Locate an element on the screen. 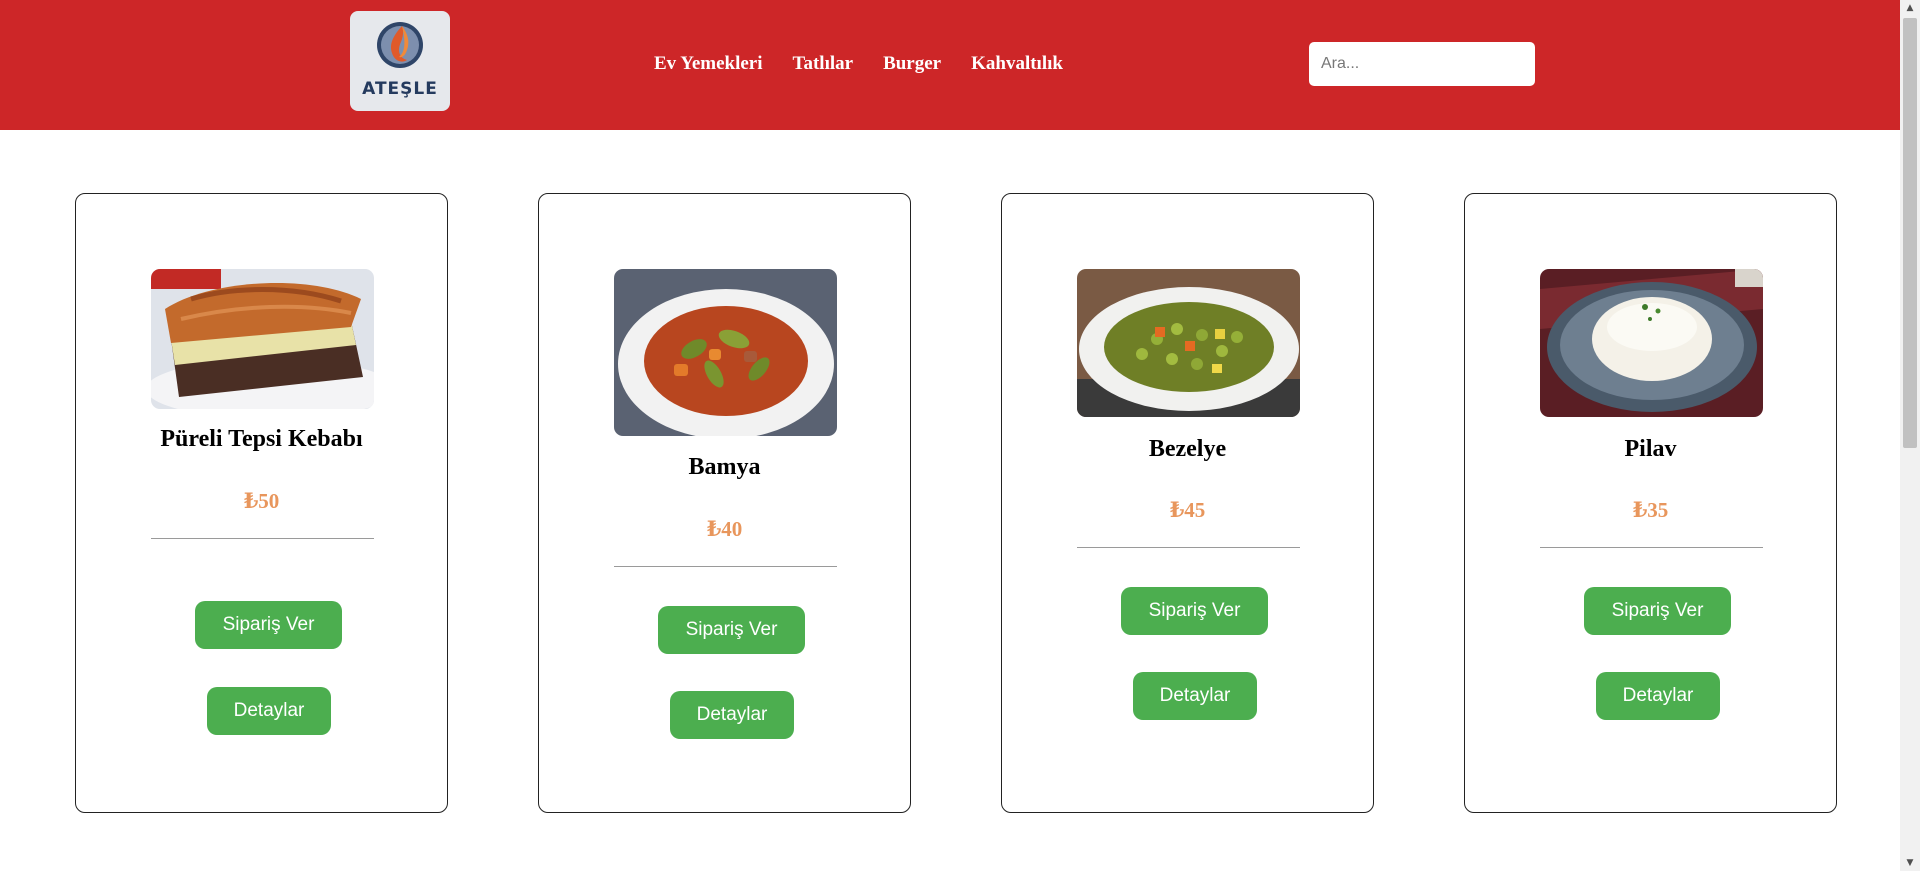 This screenshot has width=1920, height=871. search-input is located at coordinates (1422, 64).